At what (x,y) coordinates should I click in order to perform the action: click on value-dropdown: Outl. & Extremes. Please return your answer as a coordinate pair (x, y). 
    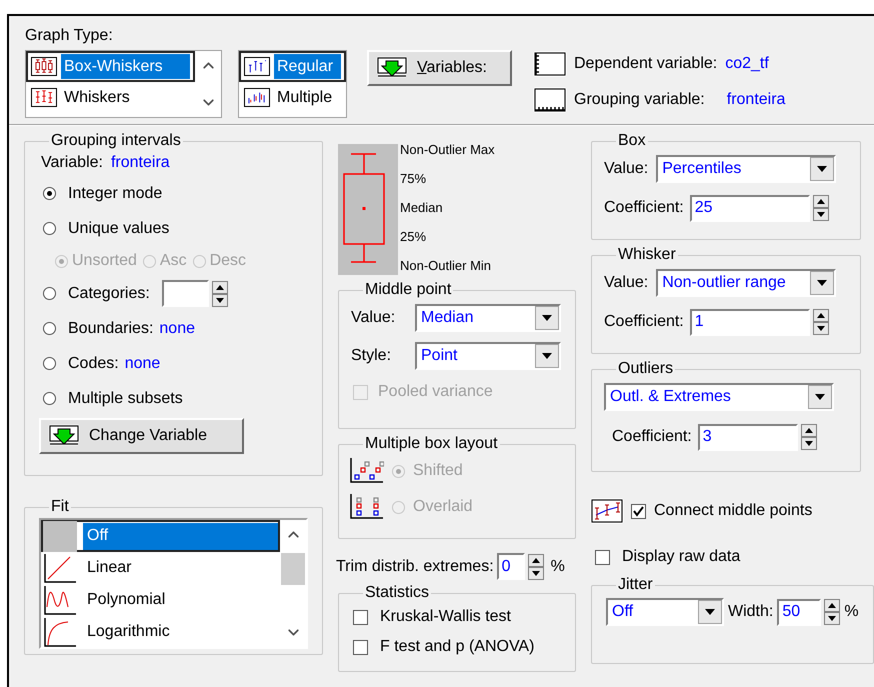
    Looking at the image, I should click on (719, 397).